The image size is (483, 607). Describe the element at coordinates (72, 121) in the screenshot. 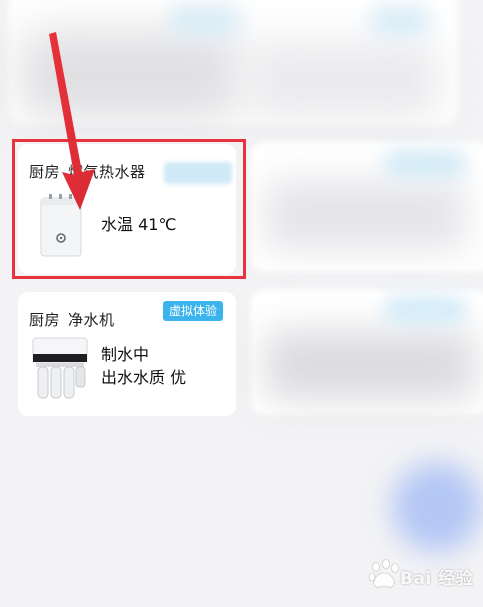

I see `red-arrow-annotation` at that location.